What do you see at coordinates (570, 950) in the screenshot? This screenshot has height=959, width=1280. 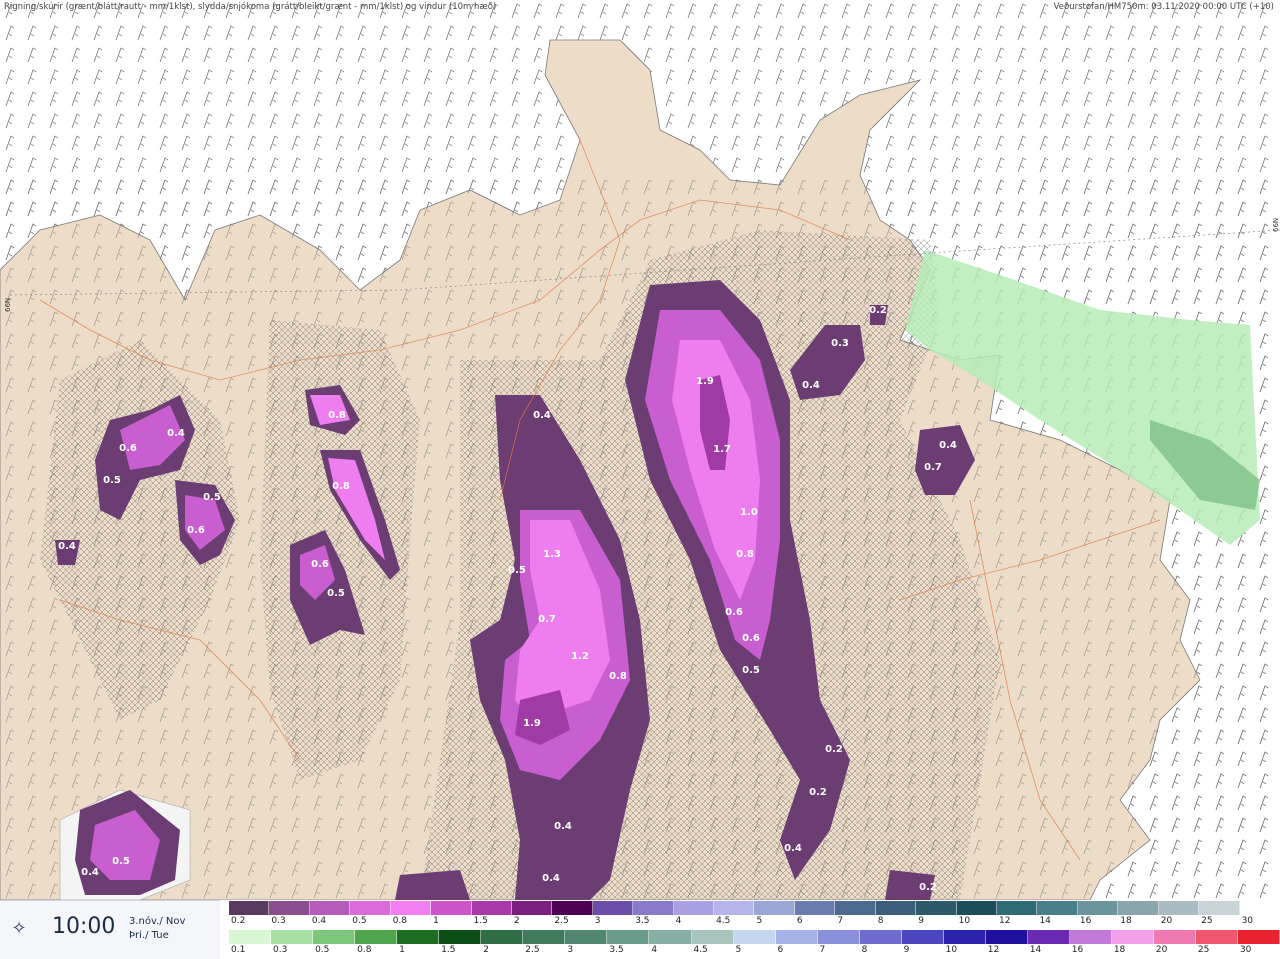 I see `legend-tick-label: 3` at bounding box center [570, 950].